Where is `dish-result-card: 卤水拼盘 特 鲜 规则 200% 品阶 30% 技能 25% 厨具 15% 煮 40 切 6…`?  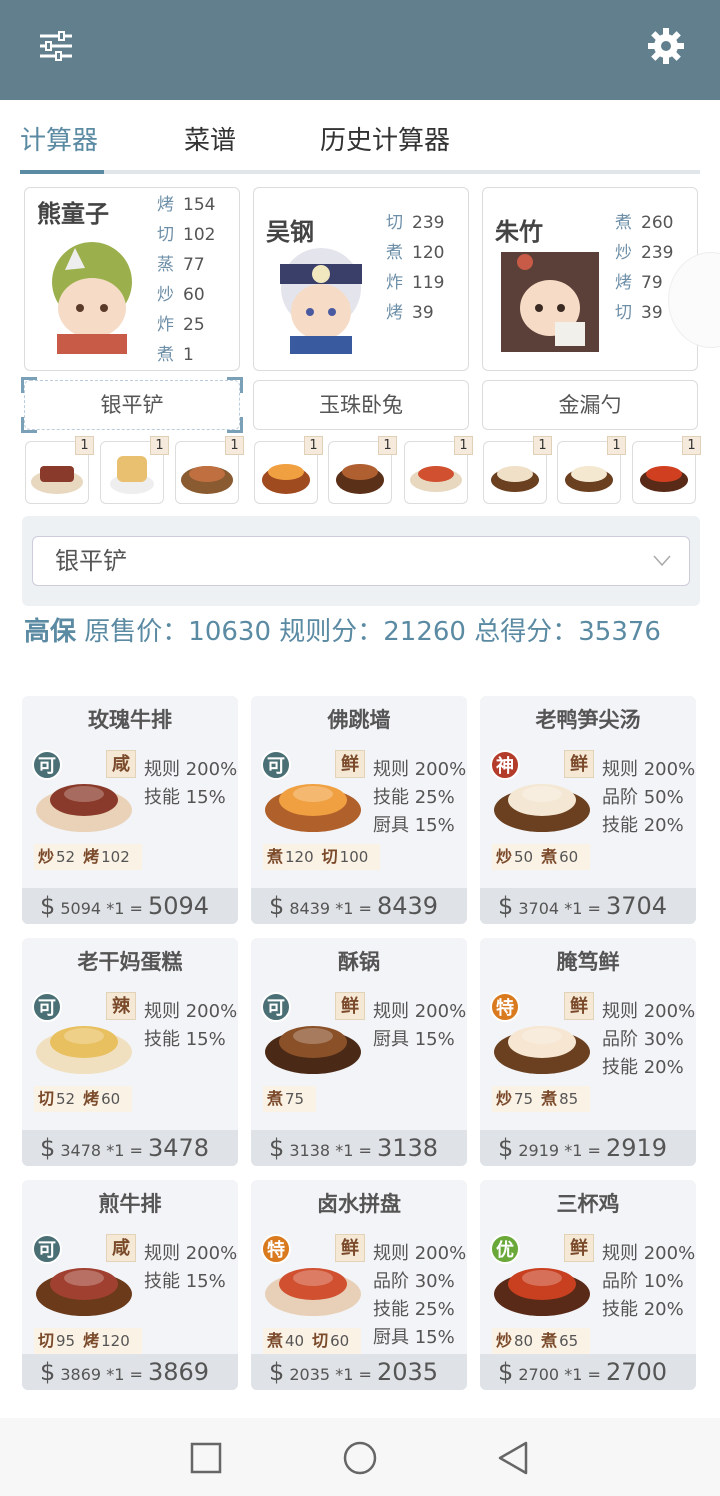
dish-result-card: 卤水拼盘 特 鲜 规则 200% 品阶 30% 技能 25% 厨具 15% 煮 40 切 6… is located at coordinates (359, 1285).